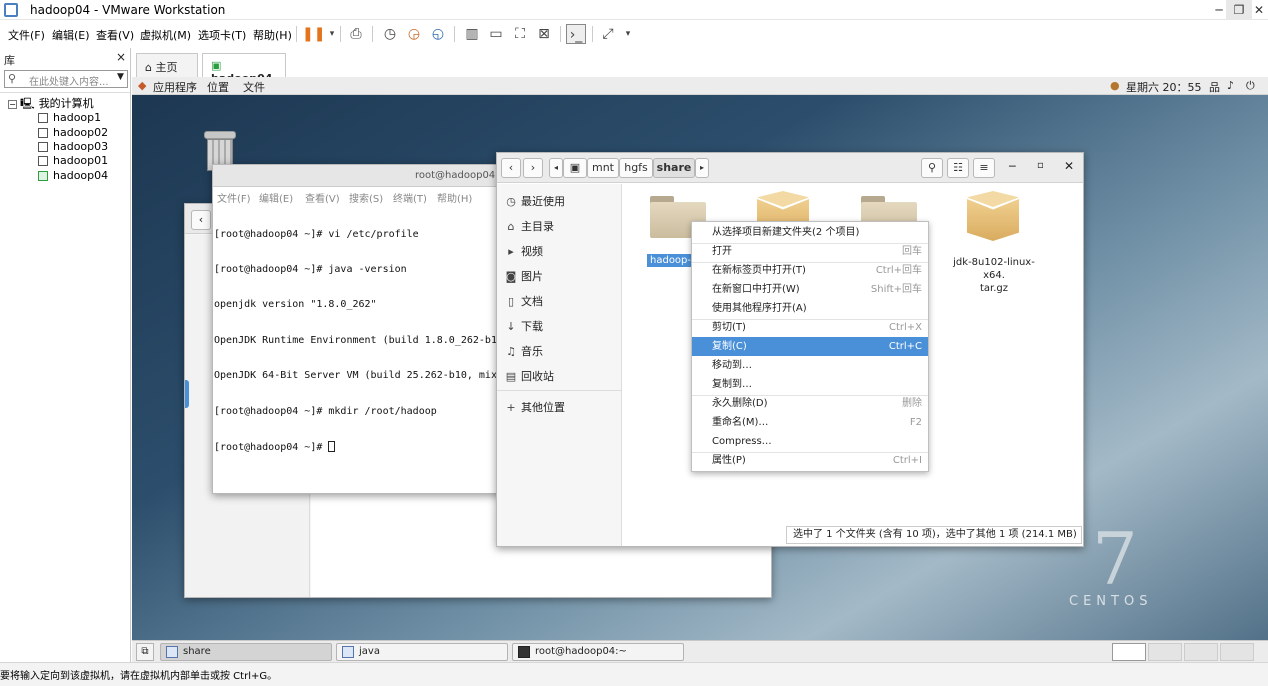 Image resolution: width=1268 pixels, height=686 pixels. I want to click on menu-item-delete: 永久删除(D) 删除, so click(810, 403).